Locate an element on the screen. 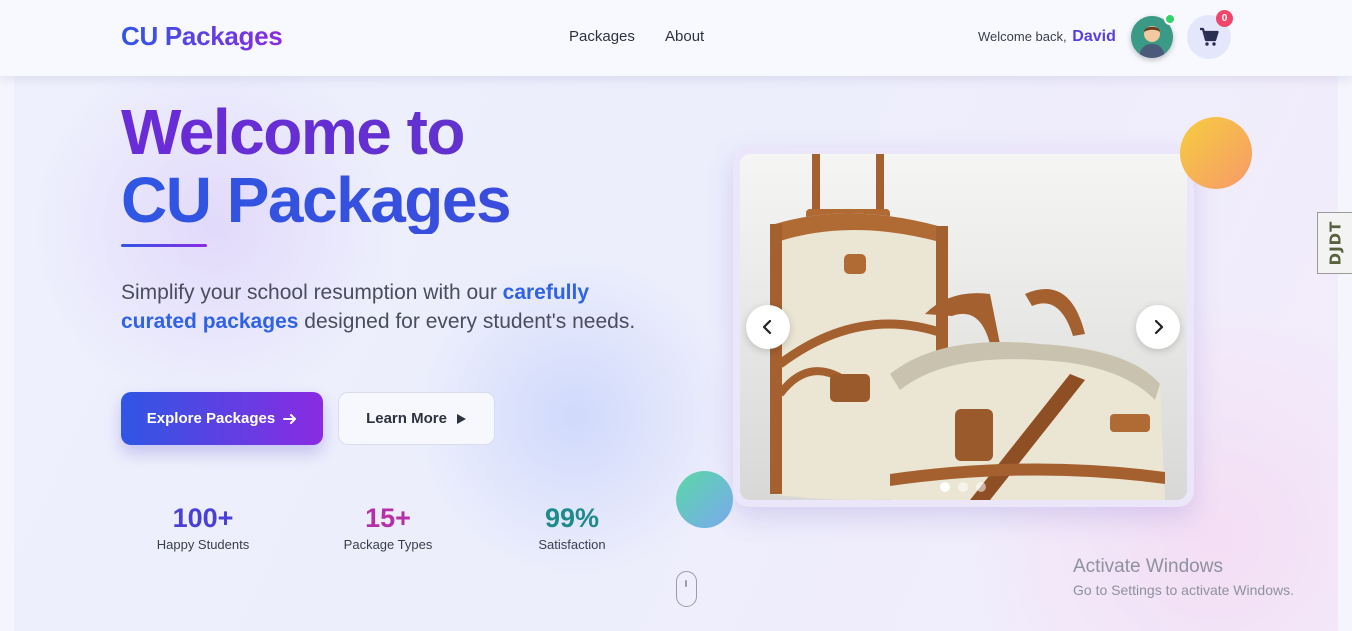  carousel-prev-button is located at coordinates (768, 327).